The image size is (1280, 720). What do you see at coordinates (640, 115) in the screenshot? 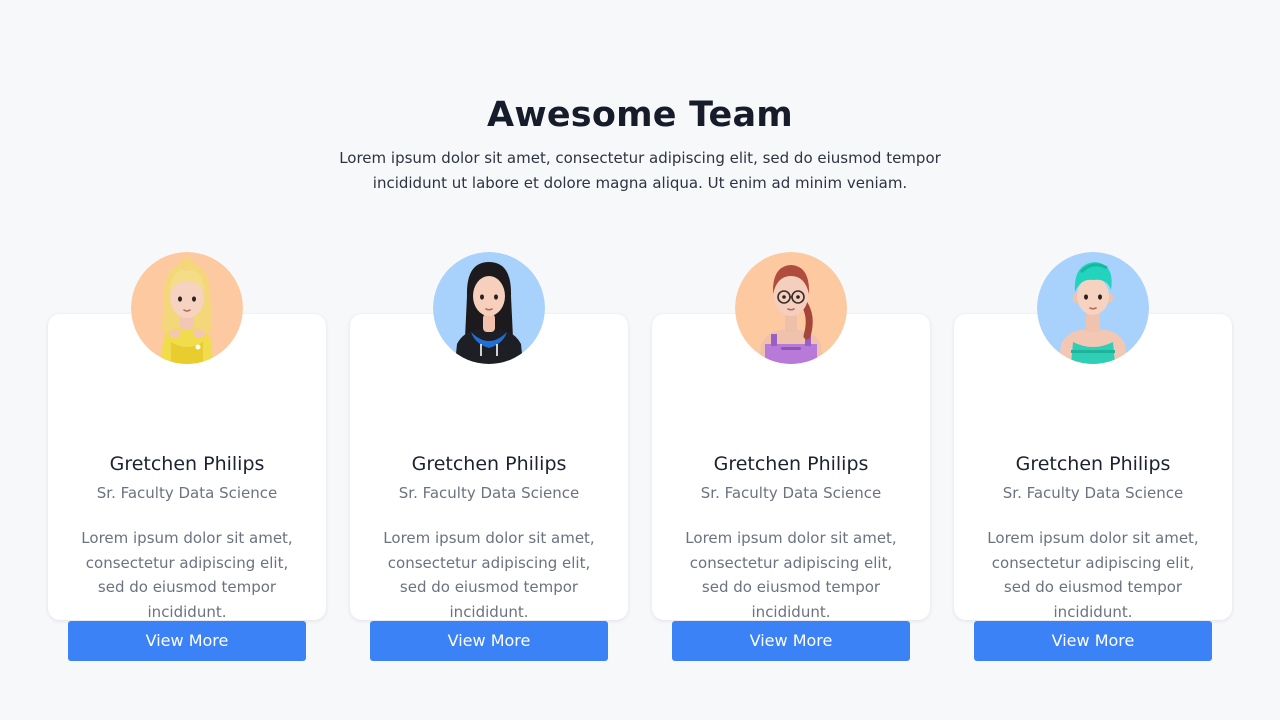
I see `section-title: Awesome Team` at bounding box center [640, 115].